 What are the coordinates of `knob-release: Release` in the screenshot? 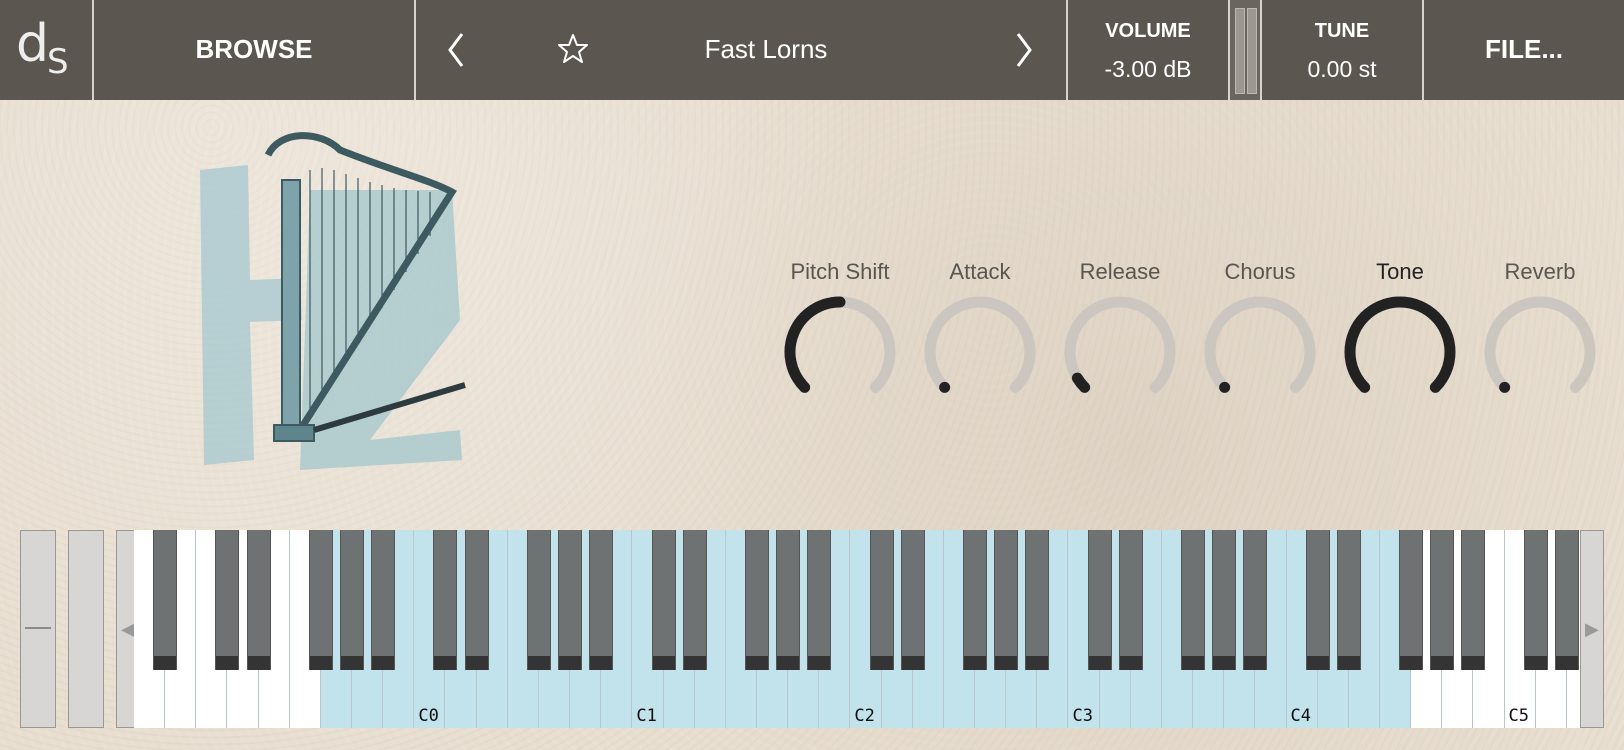 It's located at (1120, 335).